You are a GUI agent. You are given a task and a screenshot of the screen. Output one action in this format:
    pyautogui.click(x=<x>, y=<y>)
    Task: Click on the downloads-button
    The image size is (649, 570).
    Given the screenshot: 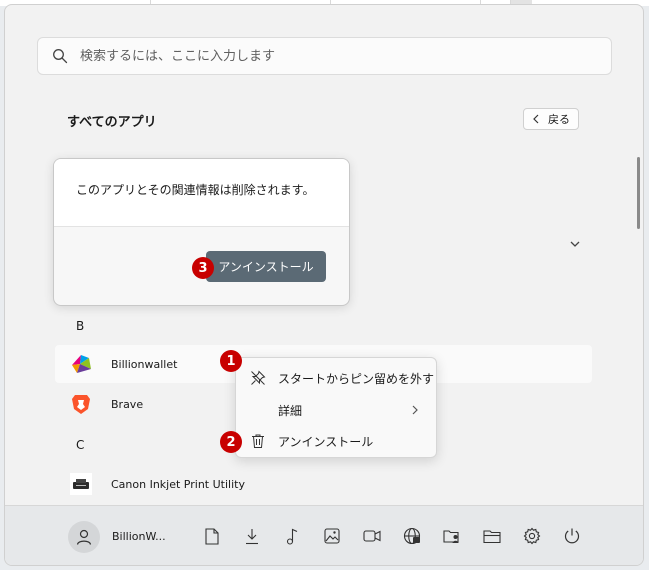 What is the action you would take?
    pyautogui.click(x=252, y=536)
    